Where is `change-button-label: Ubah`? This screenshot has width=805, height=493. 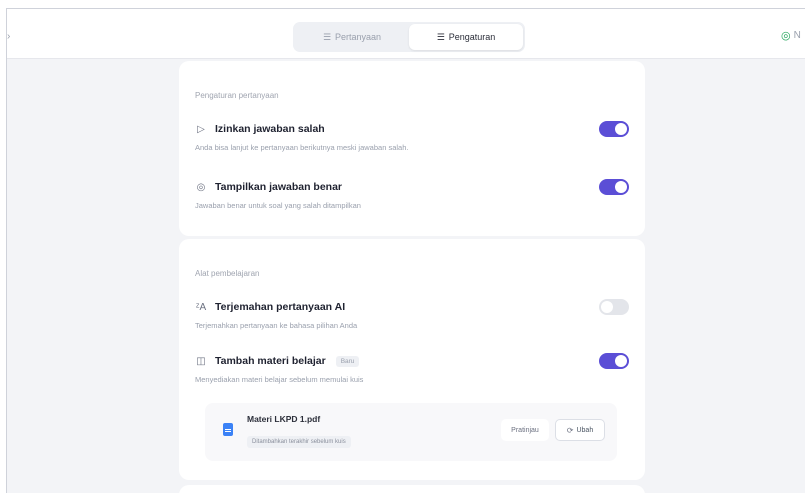 change-button-label: Ubah is located at coordinates (585, 430).